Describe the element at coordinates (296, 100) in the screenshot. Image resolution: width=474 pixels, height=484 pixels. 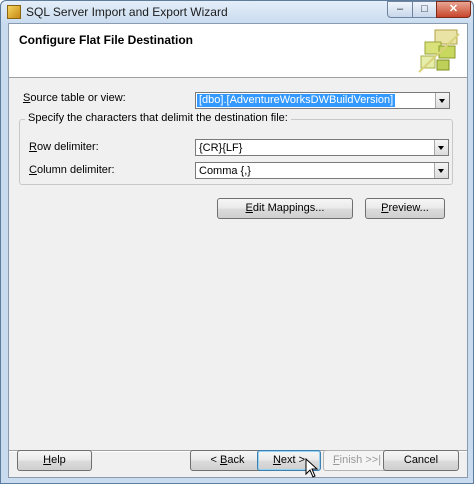
I see `source-table-value: [dbo].[AdventureWorksDWBuildVersion]` at that location.